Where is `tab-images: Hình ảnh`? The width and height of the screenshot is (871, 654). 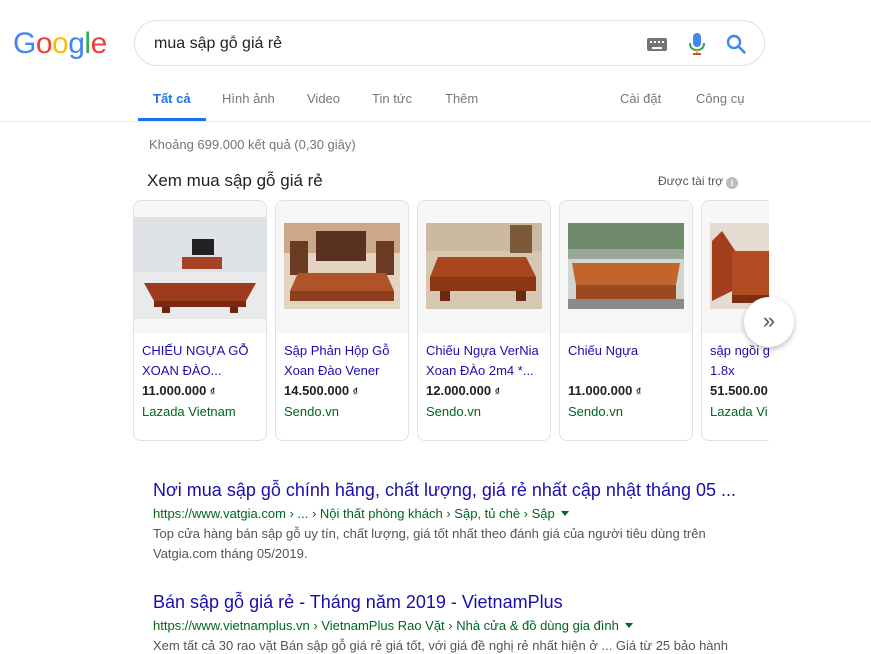 tab-images: Hình ảnh is located at coordinates (248, 98).